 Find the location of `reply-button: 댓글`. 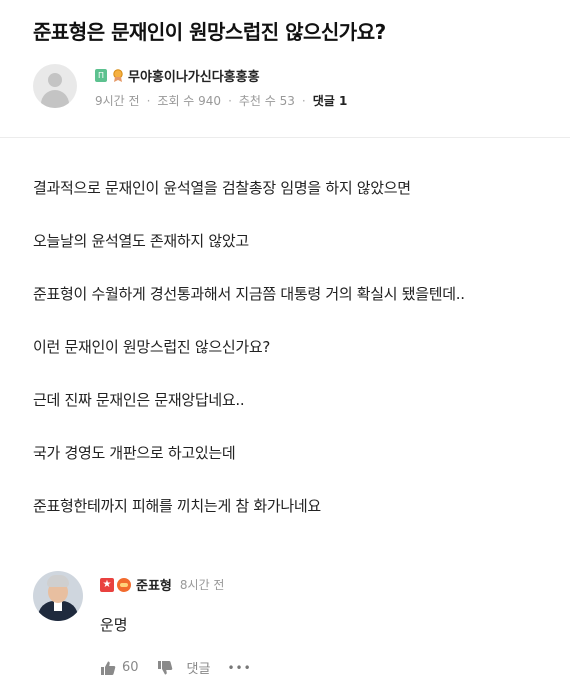

reply-button: 댓글 is located at coordinates (199, 667).